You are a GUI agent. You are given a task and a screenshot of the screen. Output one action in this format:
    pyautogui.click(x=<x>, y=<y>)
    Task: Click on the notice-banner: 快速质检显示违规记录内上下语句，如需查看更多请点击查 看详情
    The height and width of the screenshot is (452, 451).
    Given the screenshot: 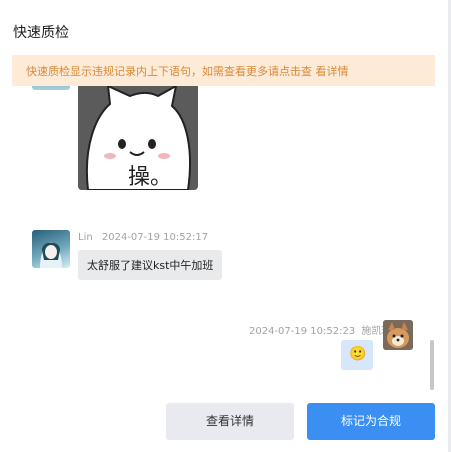 What is the action you would take?
    pyautogui.click(x=223, y=70)
    